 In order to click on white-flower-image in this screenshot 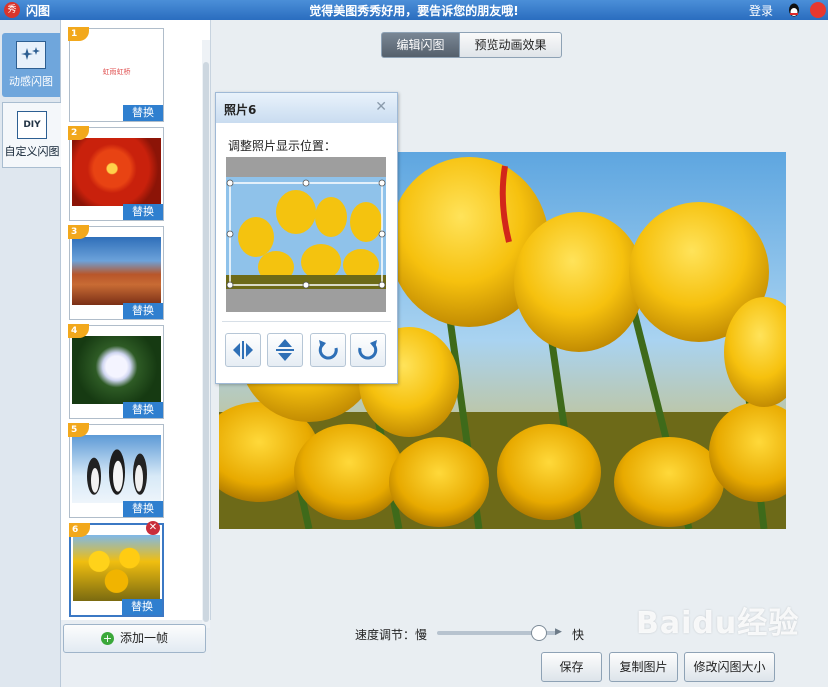, I will do `click(116, 370)`.